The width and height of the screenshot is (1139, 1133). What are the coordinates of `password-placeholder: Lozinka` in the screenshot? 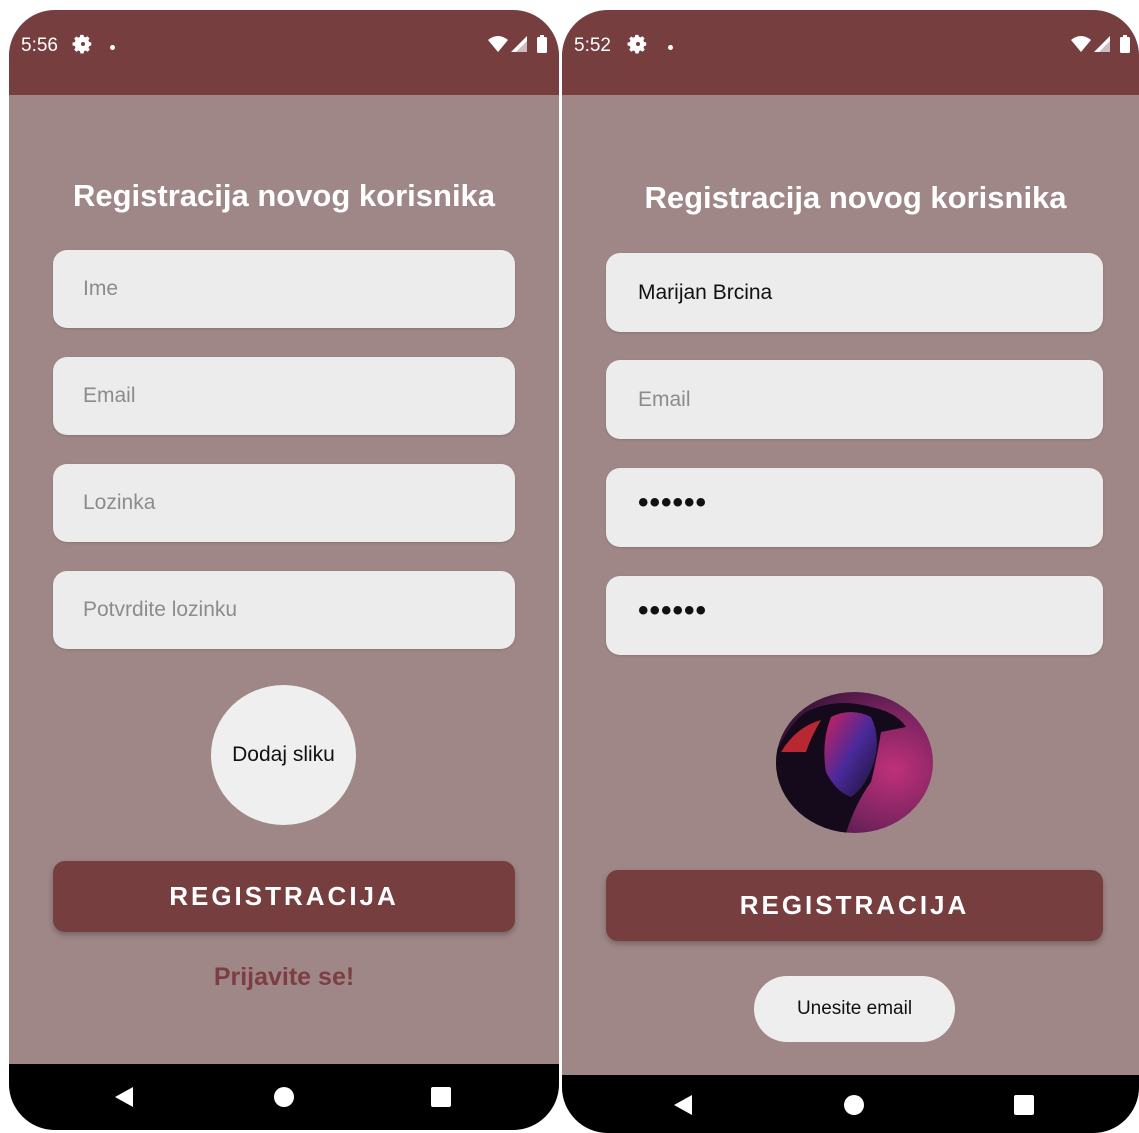 It's located at (119, 502).